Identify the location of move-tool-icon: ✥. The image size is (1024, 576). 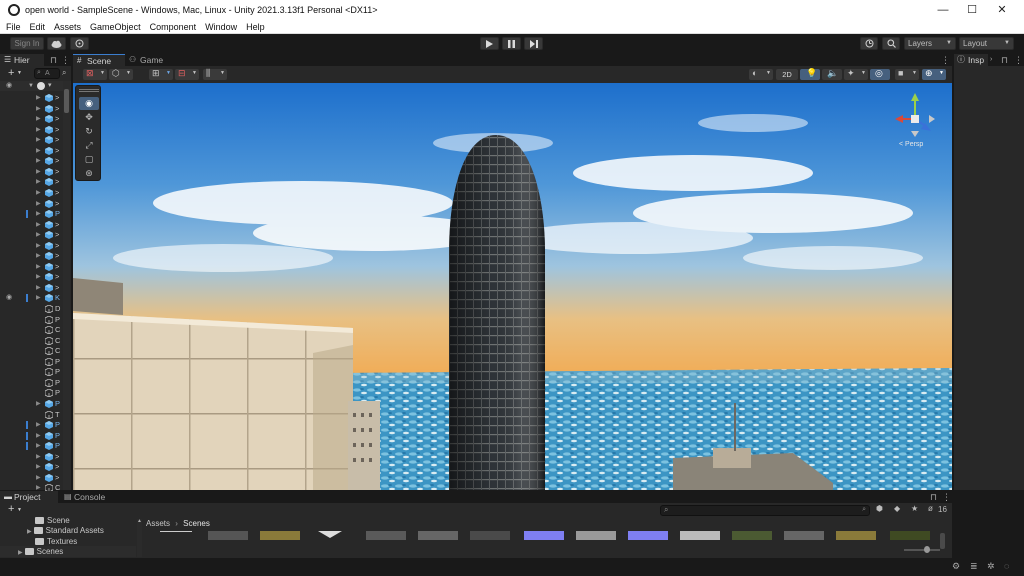
(89, 117).